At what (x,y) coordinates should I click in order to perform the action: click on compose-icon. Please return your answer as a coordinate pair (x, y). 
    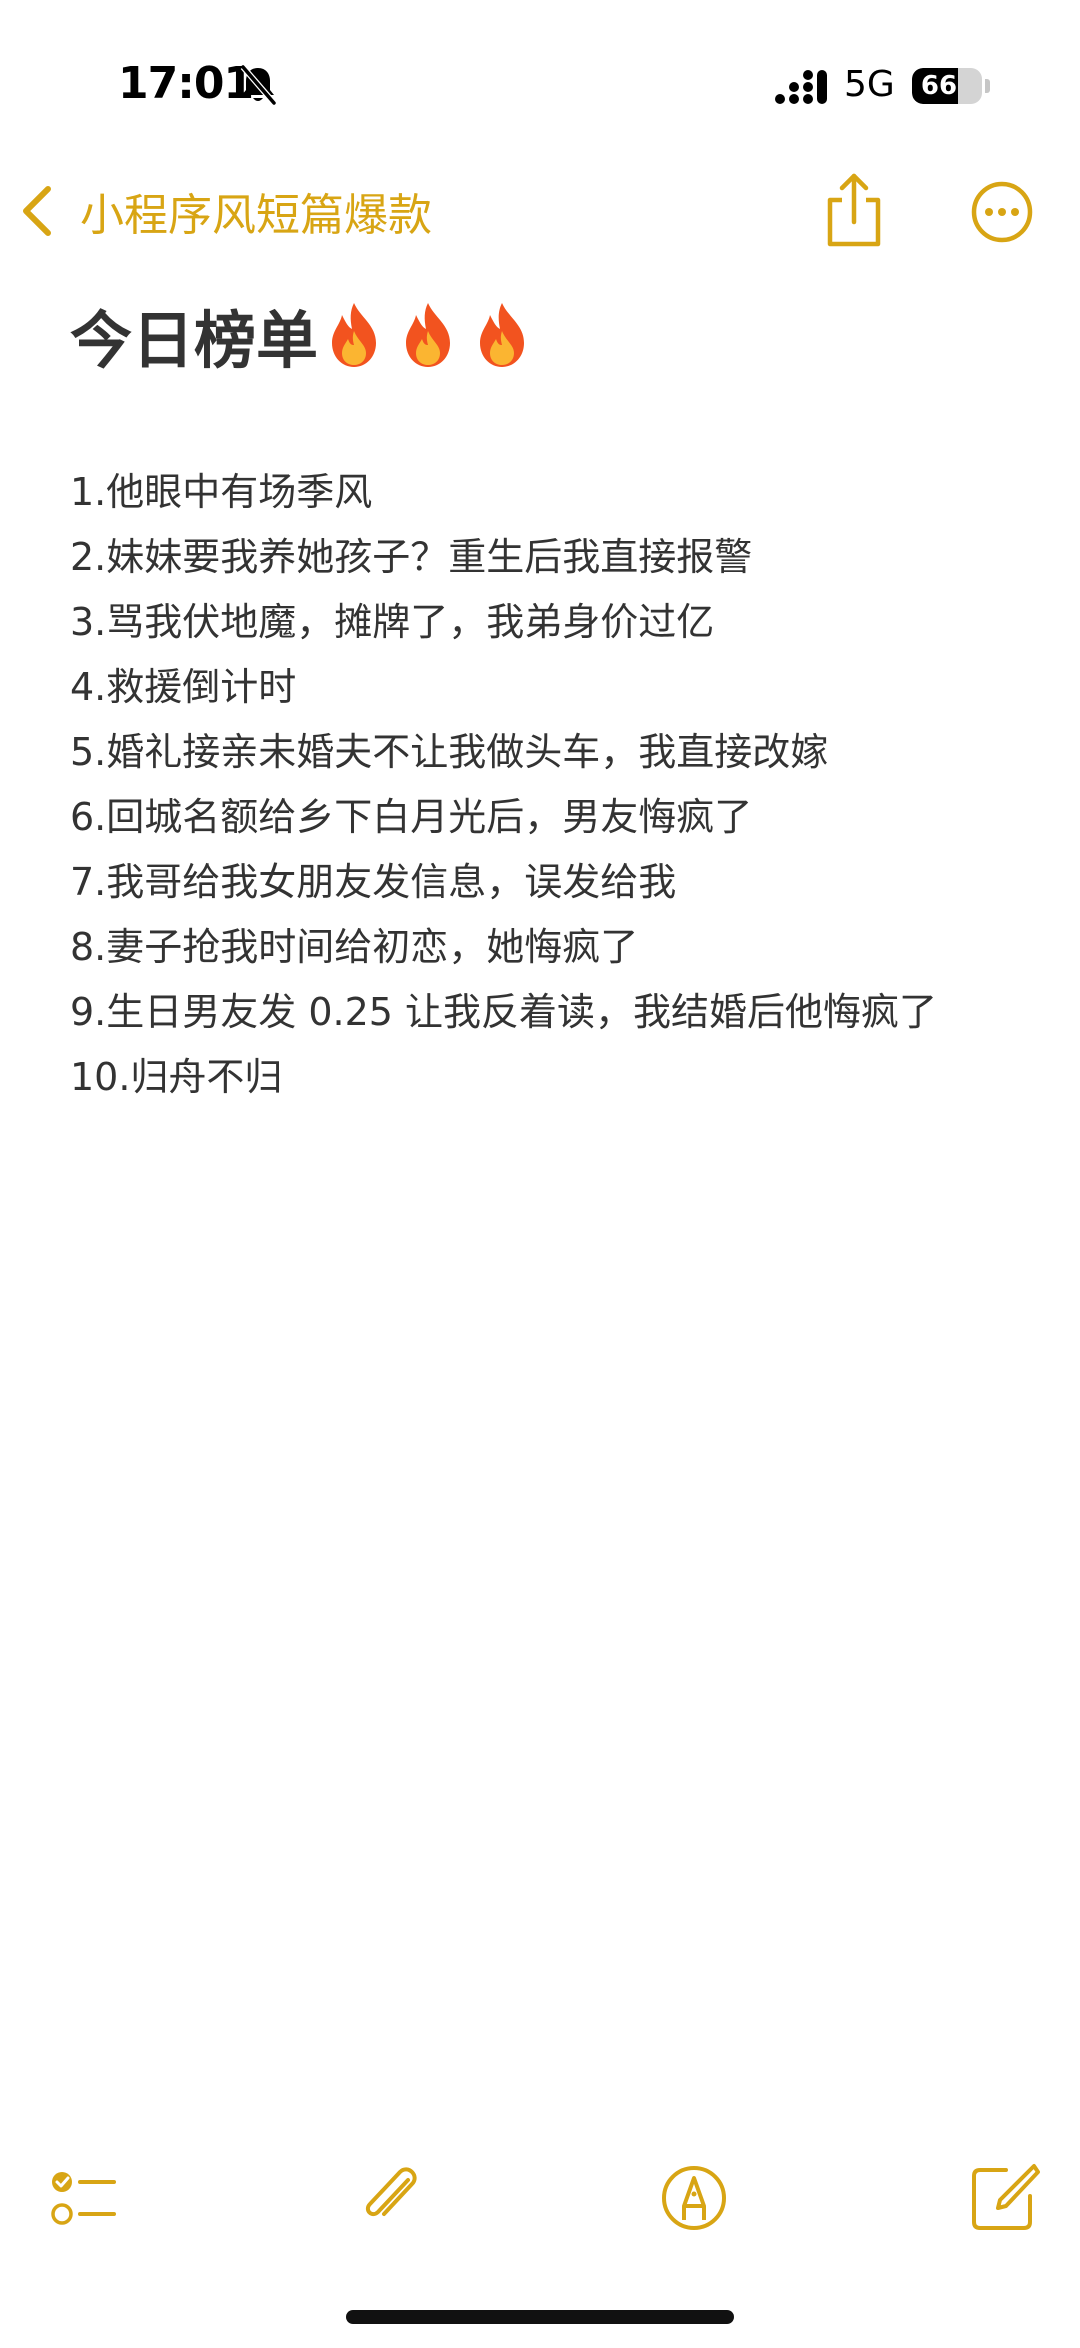
    Looking at the image, I should click on (1006, 2197).